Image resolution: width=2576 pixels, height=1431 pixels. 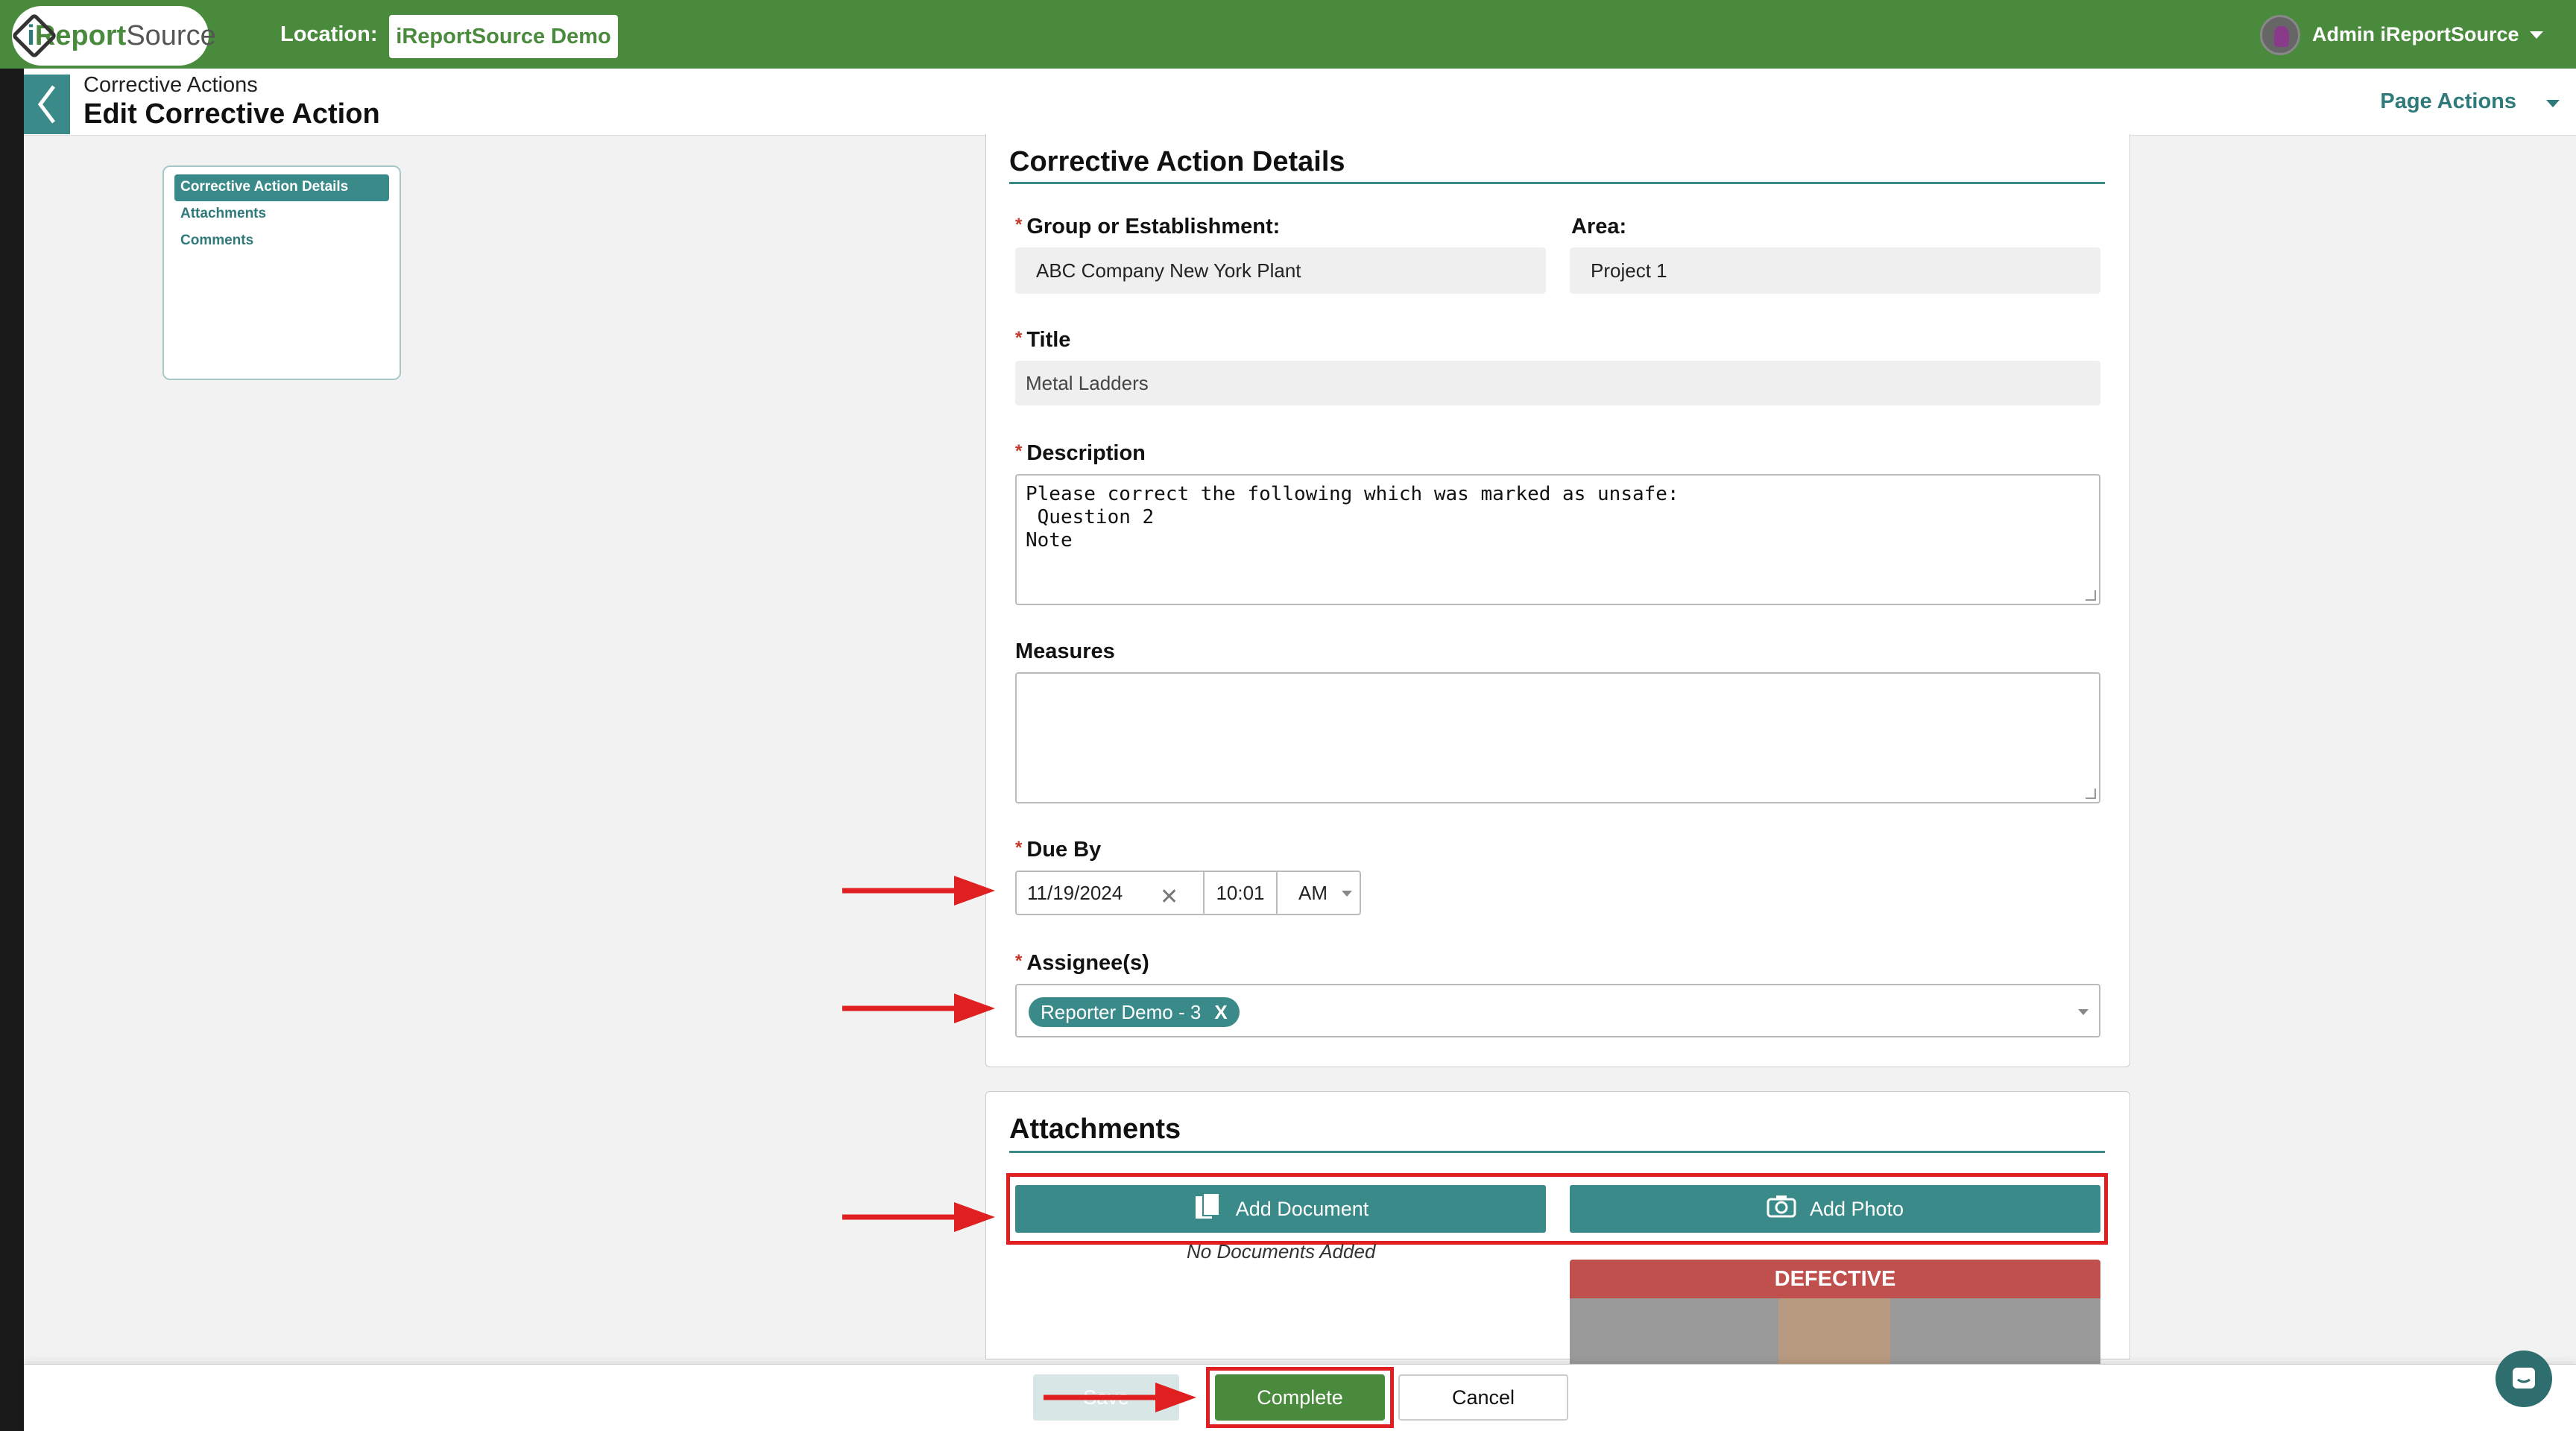 I want to click on attachments-heading: Attachments, so click(x=1095, y=1129).